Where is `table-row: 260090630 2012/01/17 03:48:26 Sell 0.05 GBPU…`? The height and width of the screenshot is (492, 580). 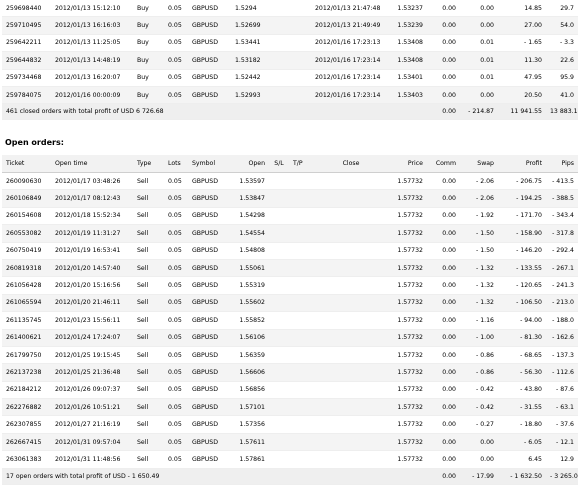
table-row: 260090630 2012/01/17 03:48:26 Sell 0.05 GBPU… is located at coordinates (290, 181).